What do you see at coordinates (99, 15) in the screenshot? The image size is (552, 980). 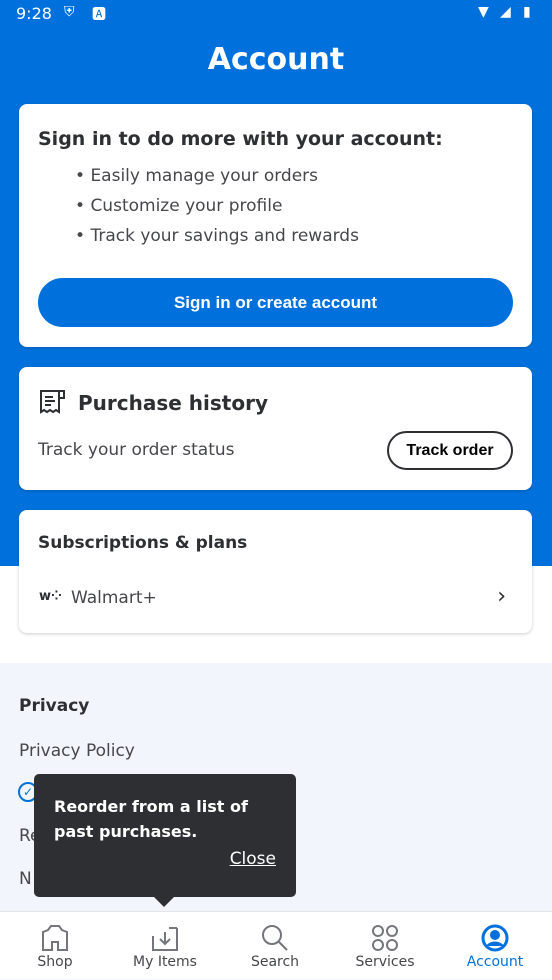 I see `app-a-icon: 🅰` at bounding box center [99, 15].